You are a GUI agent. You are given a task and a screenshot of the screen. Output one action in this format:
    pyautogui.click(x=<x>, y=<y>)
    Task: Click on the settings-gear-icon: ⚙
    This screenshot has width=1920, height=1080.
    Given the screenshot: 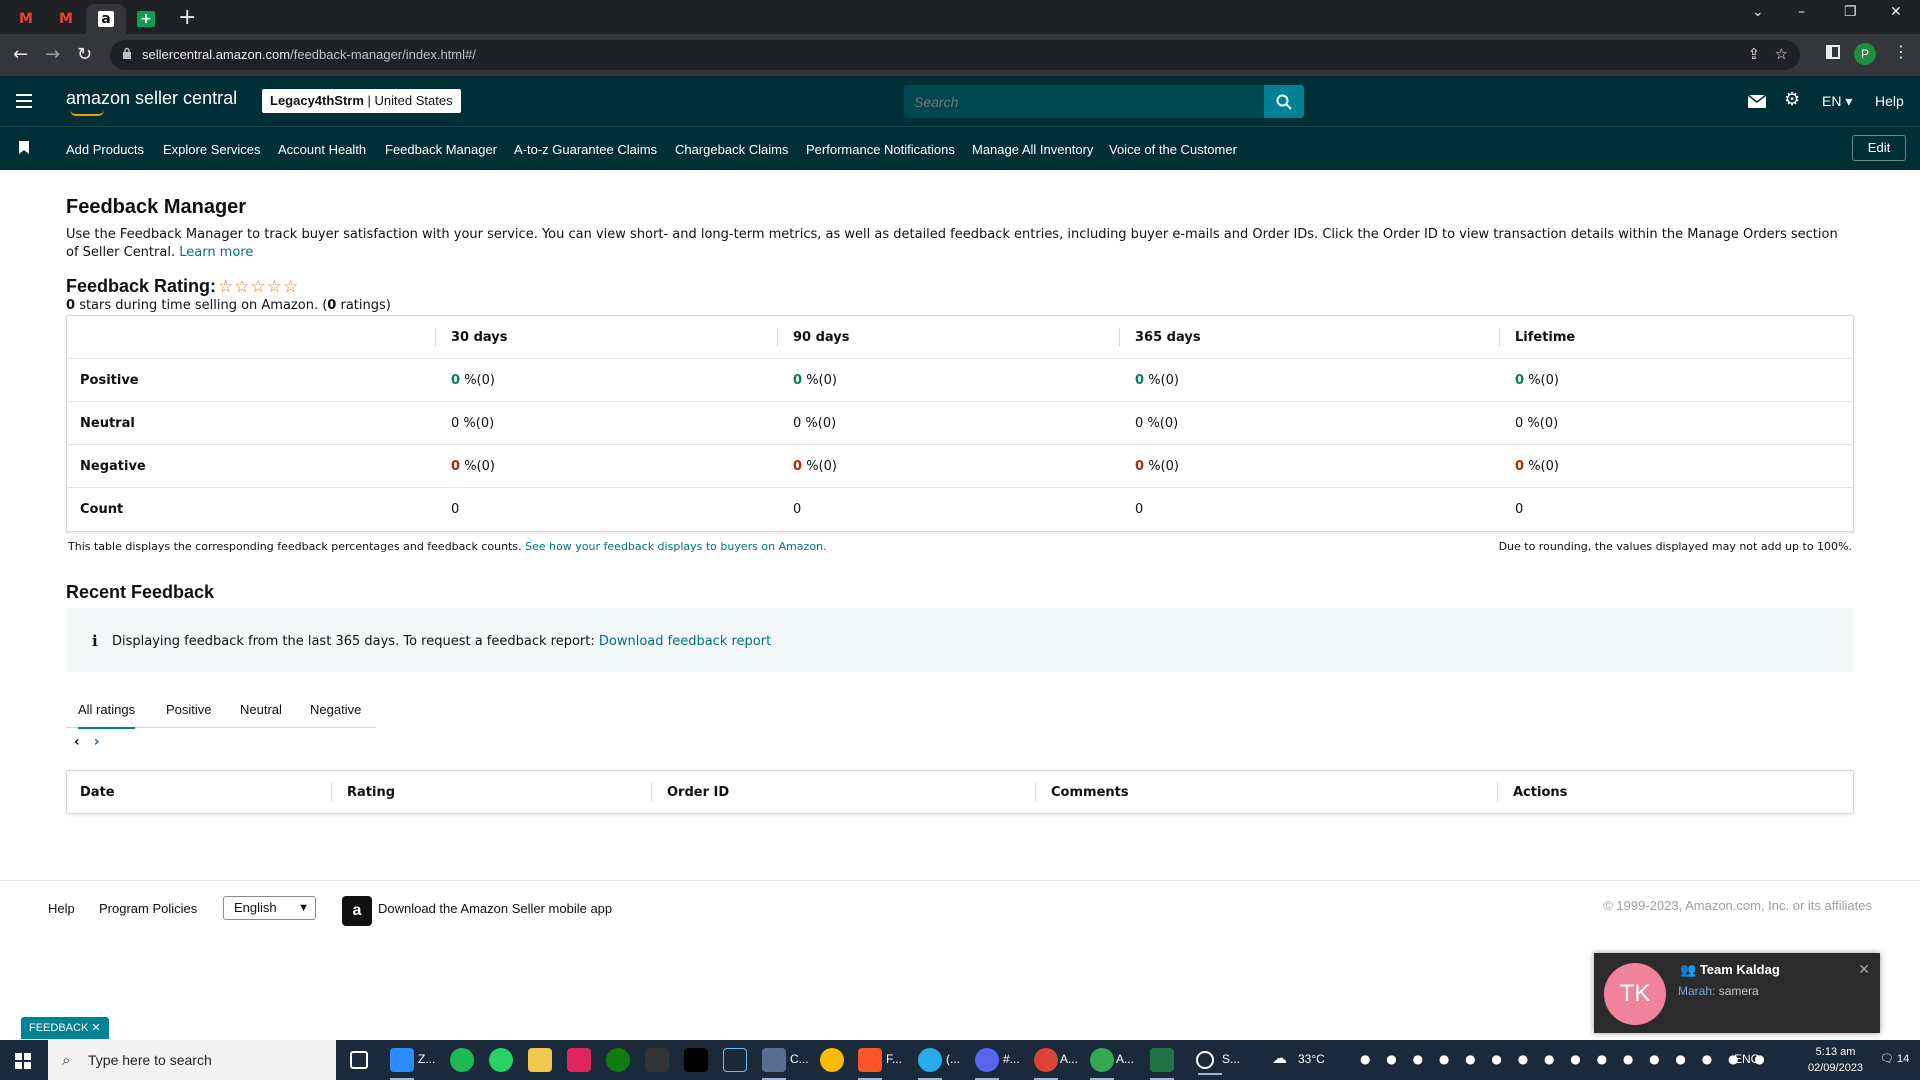 What is the action you would take?
    pyautogui.click(x=1792, y=99)
    